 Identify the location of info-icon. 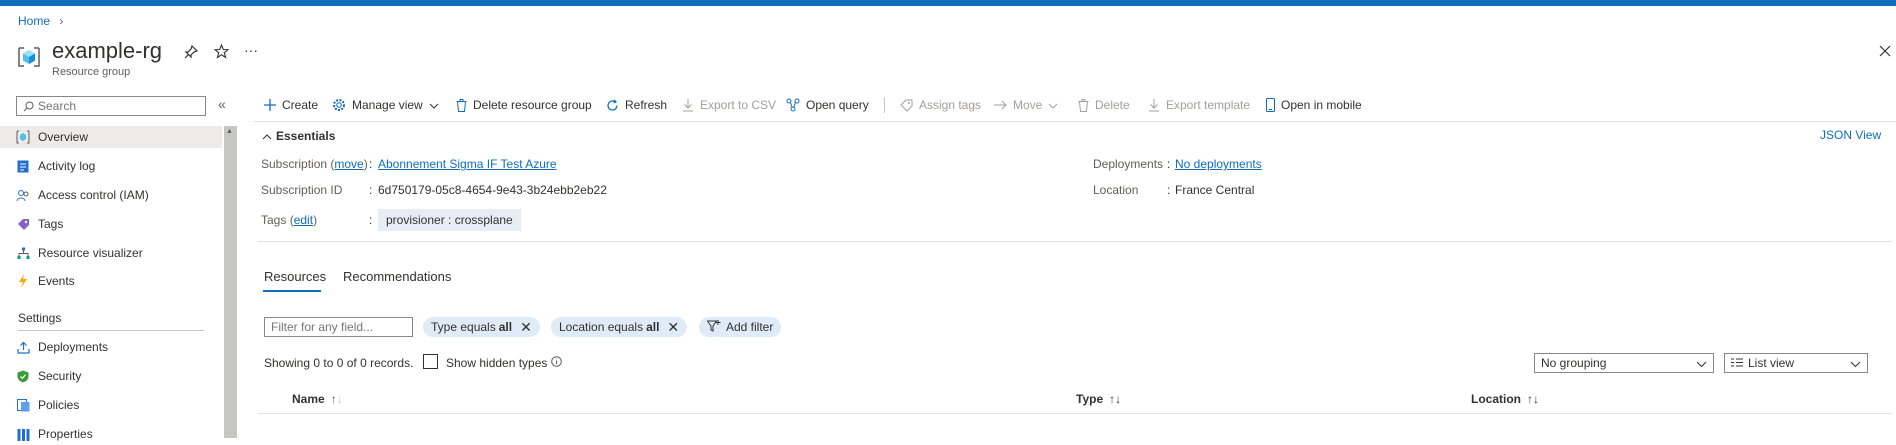
(556, 363).